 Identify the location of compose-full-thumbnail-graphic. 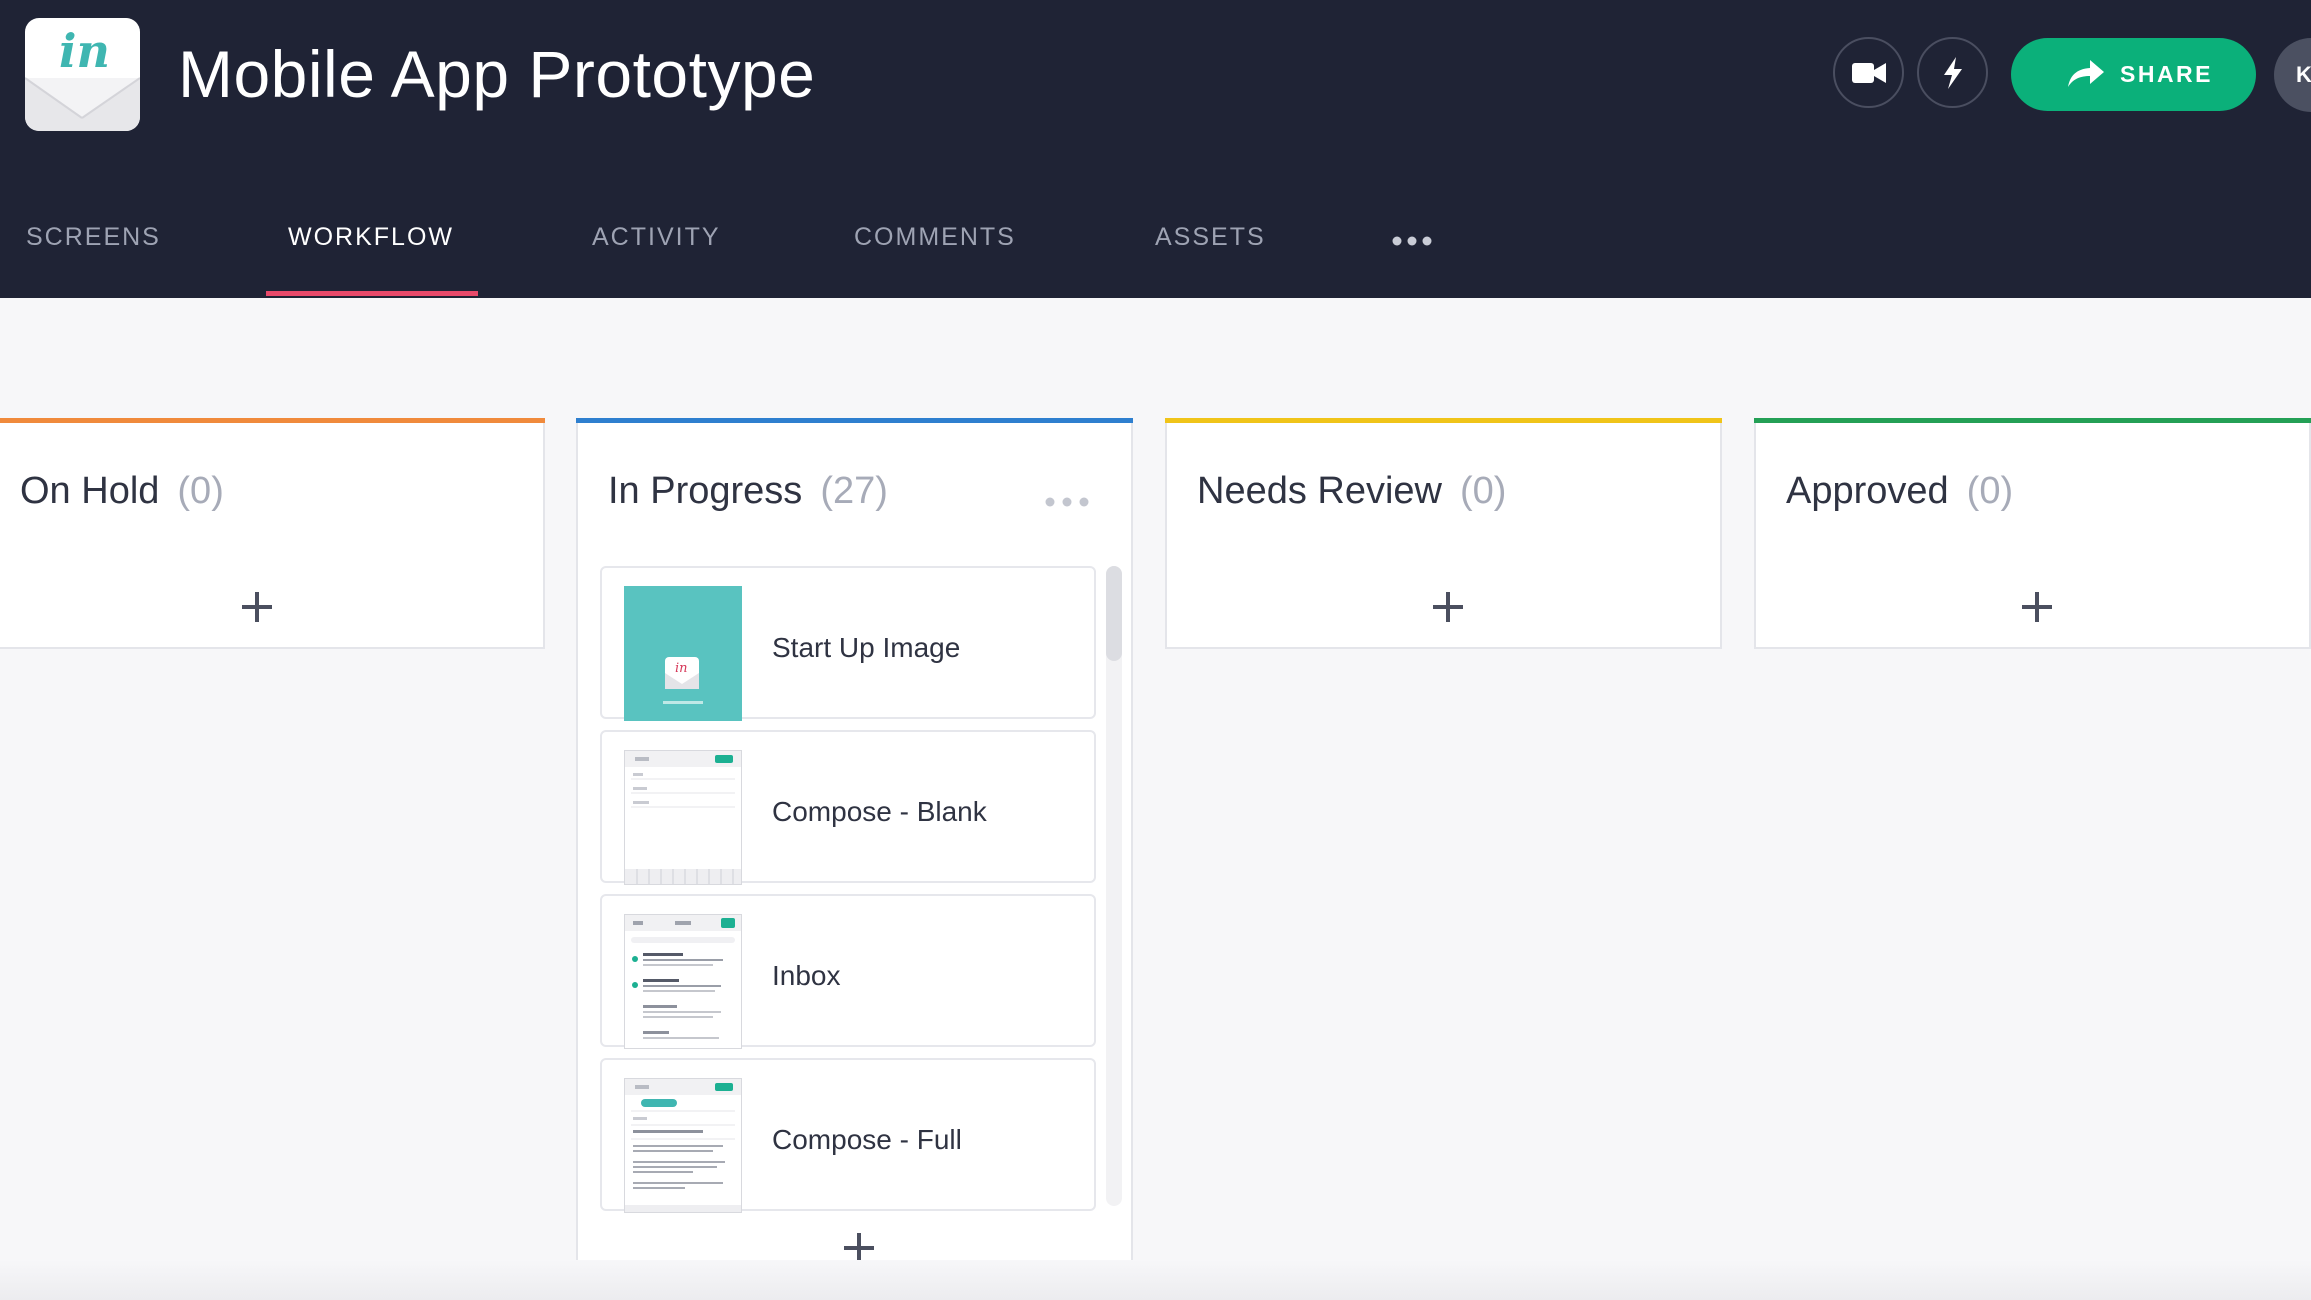
(683, 1145).